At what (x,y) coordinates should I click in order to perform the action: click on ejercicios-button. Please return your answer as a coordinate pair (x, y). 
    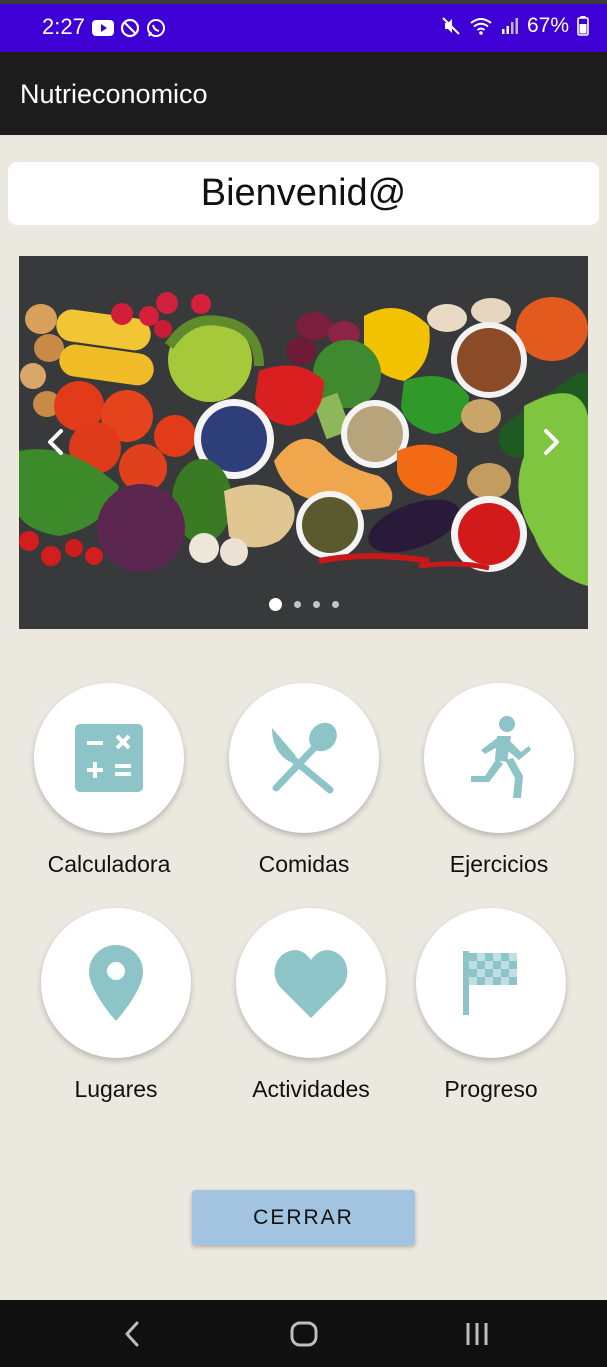
    Looking at the image, I should click on (499, 758).